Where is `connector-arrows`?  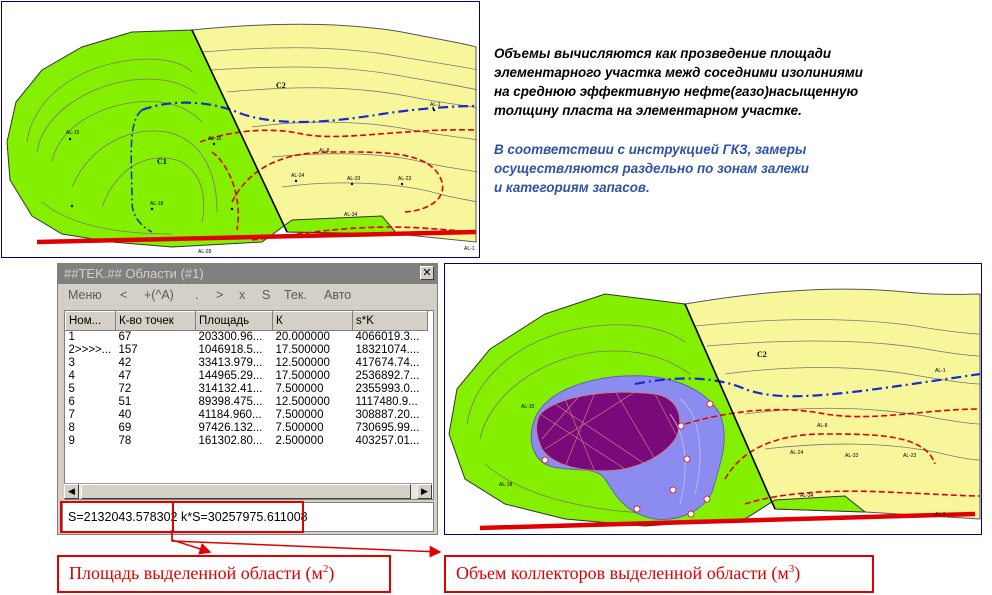 connector-arrows is located at coordinates (306, 544).